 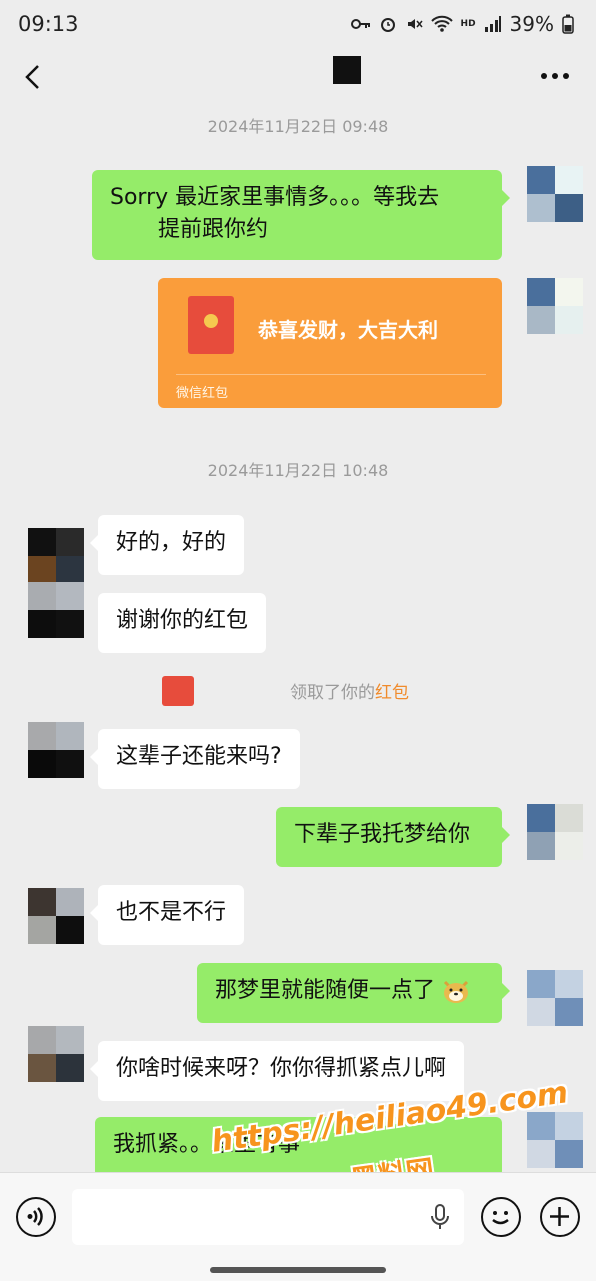 I want to click on battery-percent: 39%, so click(x=531, y=24).